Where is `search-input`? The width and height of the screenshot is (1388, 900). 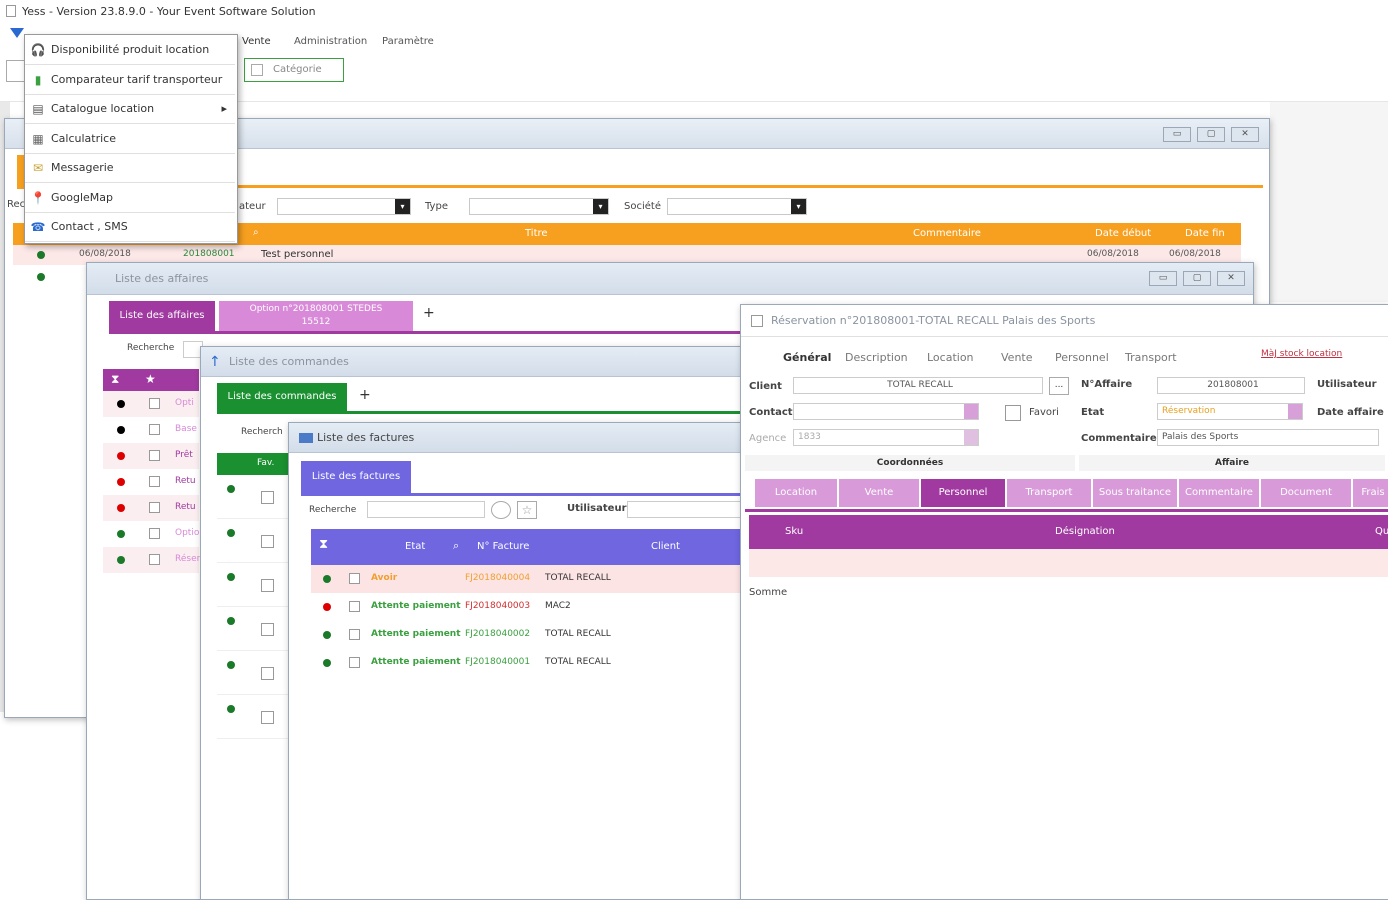
search-input is located at coordinates (426, 509).